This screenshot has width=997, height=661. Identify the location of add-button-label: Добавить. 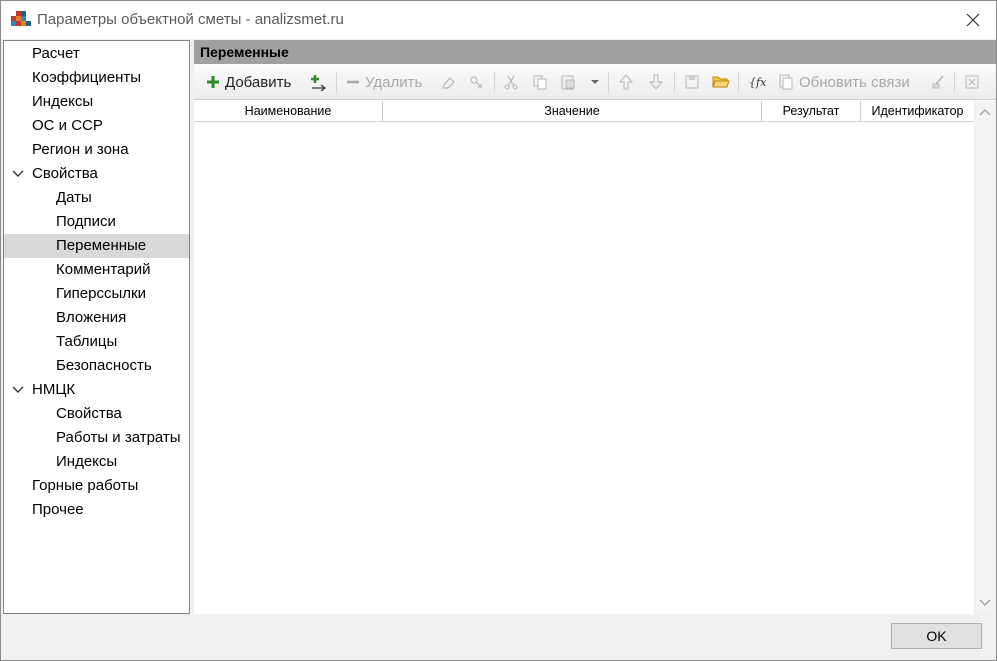
(258, 82).